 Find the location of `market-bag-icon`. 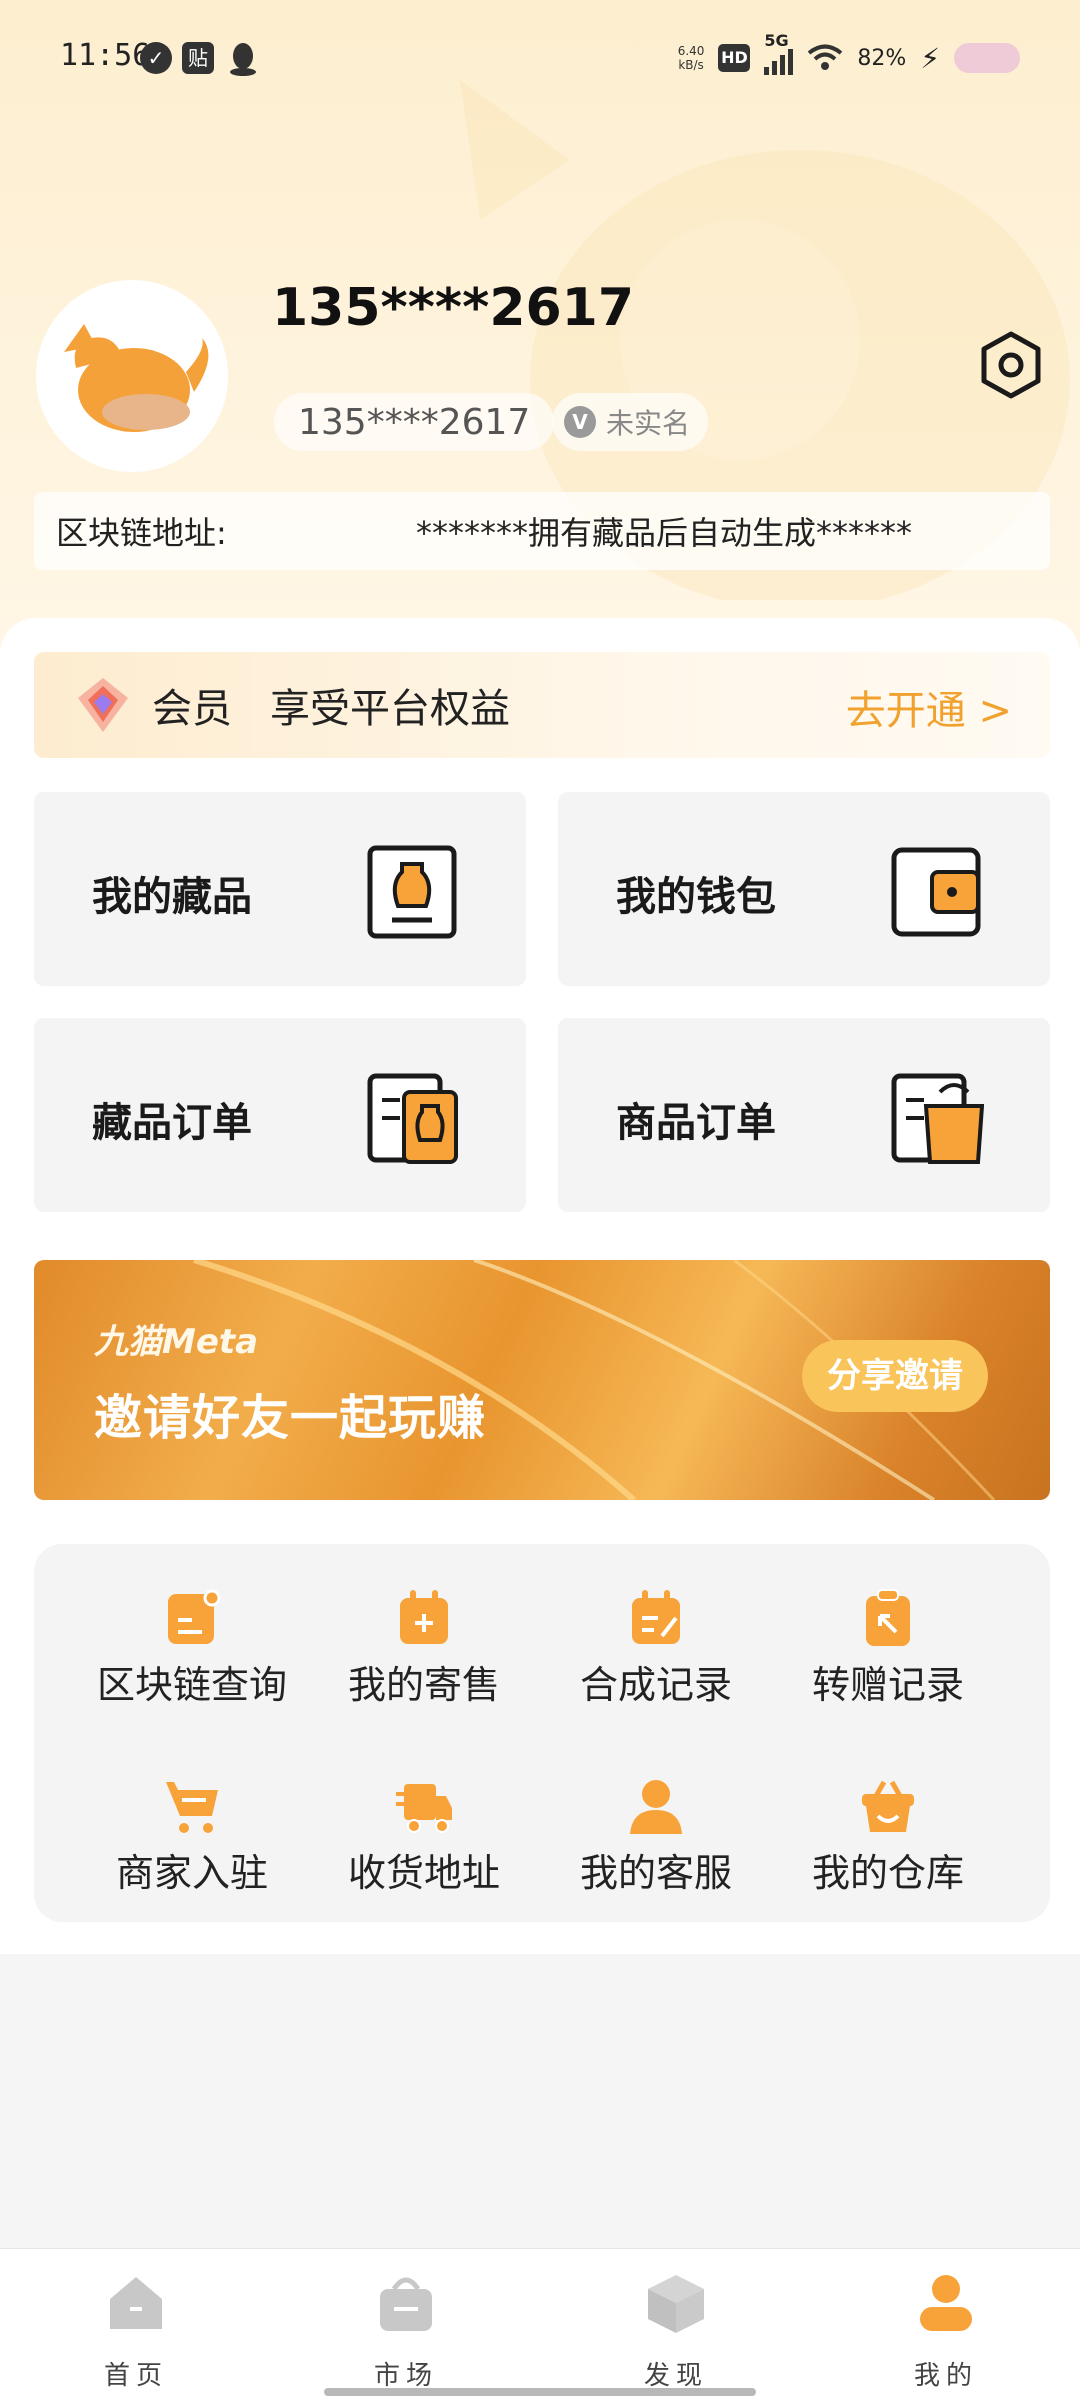

market-bag-icon is located at coordinates (406, 2304).